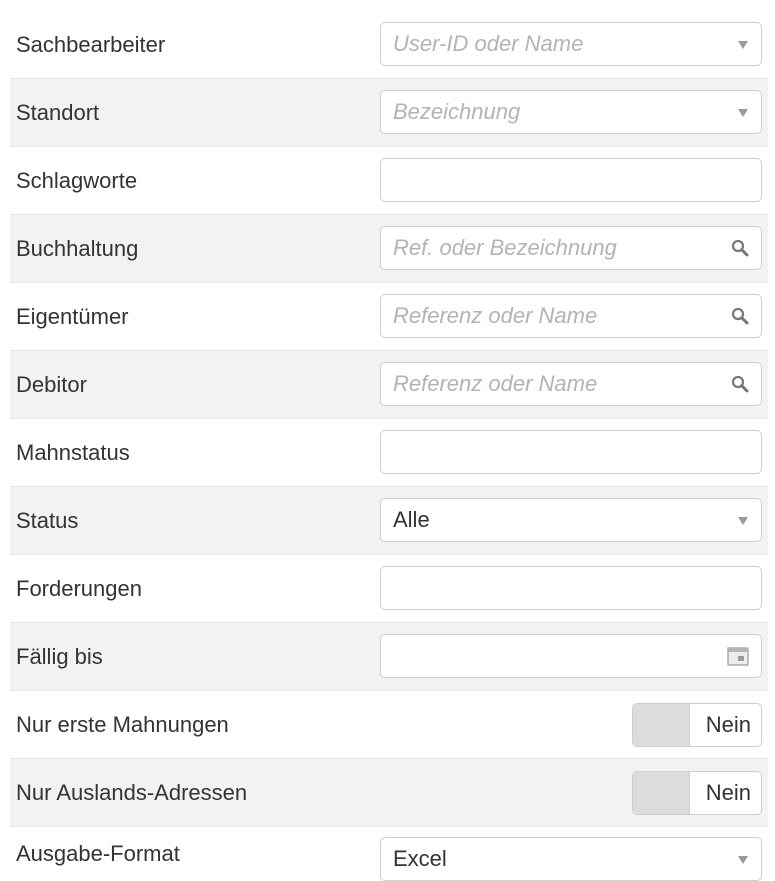  Describe the element at coordinates (59, 656) in the screenshot. I see `faellig-bis-label: Fällig bis` at that location.